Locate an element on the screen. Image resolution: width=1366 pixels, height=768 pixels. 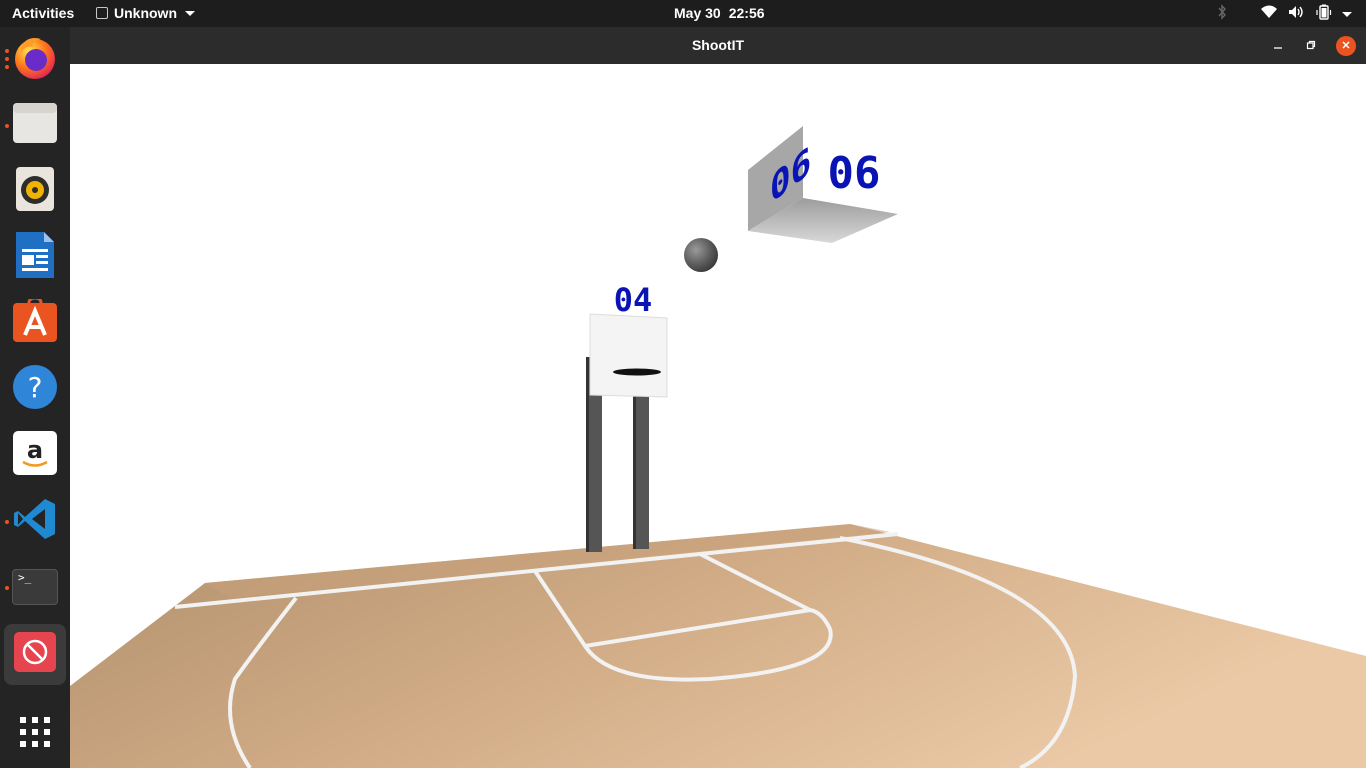
app-menu: Unknown is located at coordinates (145, 13).